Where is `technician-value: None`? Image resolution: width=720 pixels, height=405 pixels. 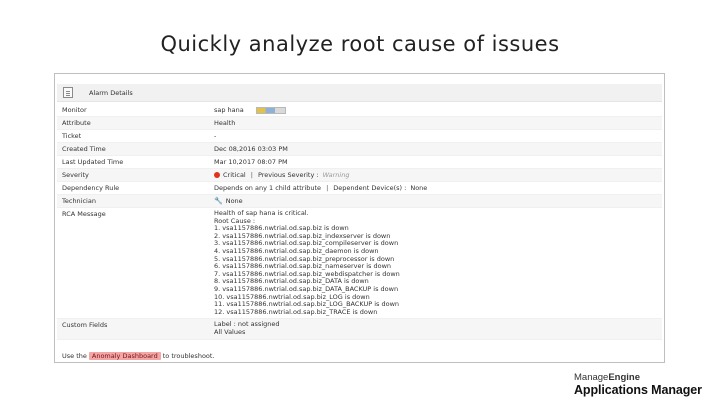 technician-value: None is located at coordinates (234, 201).